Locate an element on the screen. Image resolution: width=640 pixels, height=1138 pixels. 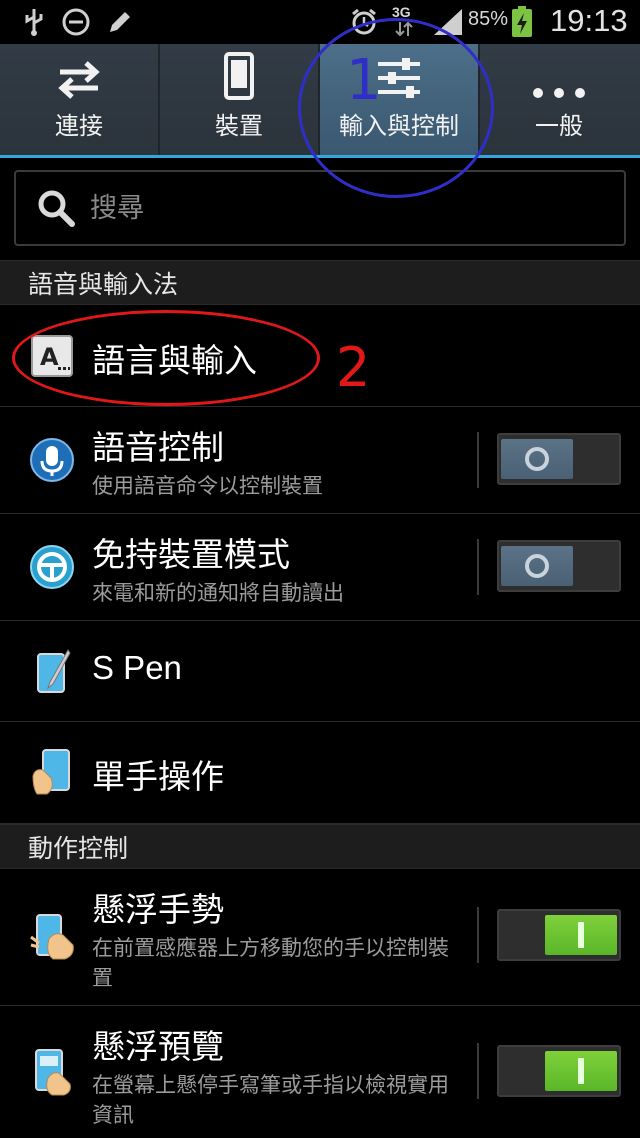
air-view-icon is located at coordinates (52, 1072).